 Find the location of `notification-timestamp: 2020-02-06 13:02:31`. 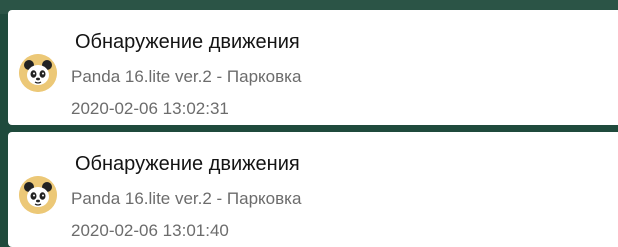

notification-timestamp: 2020-02-06 13:02:31 is located at coordinates (150, 108).